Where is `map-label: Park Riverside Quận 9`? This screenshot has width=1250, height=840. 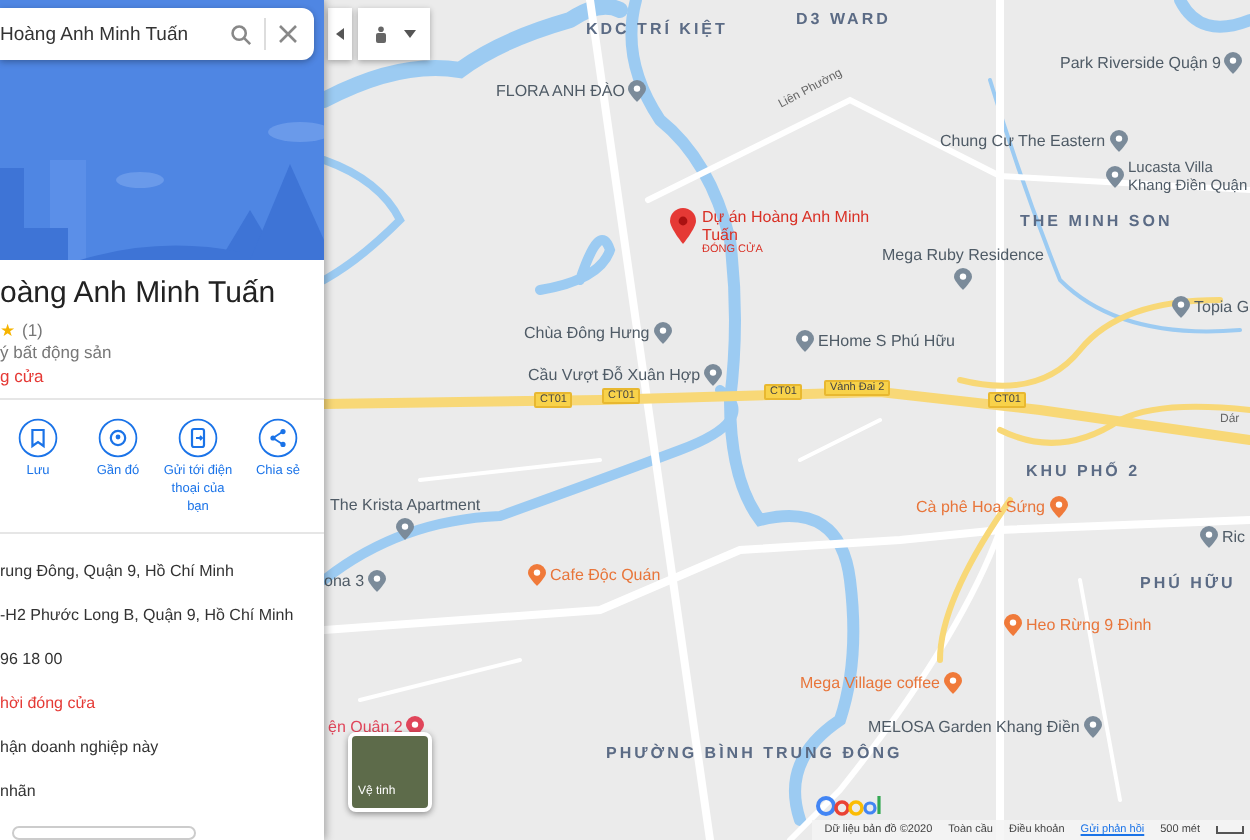
map-label: Park Riverside Quận 9 is located at coordinates (1140, 63).